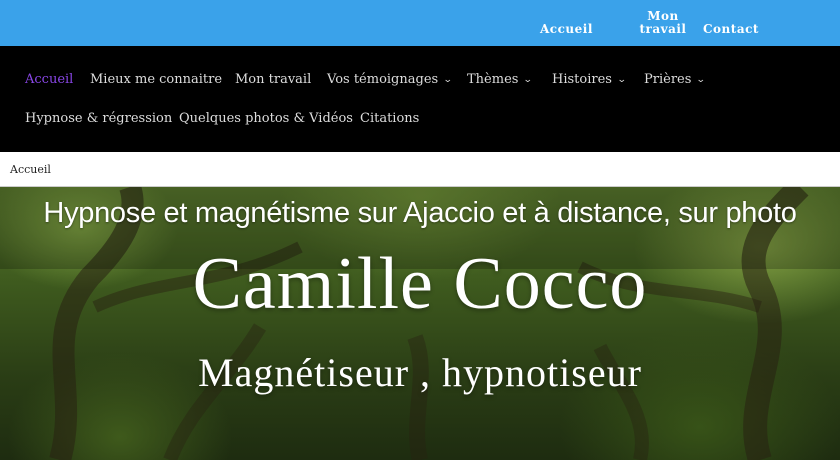 The width and height of the screenshot is (840, 460). I want to click on nav-item-accueil: Accueil, so click(49, 79).